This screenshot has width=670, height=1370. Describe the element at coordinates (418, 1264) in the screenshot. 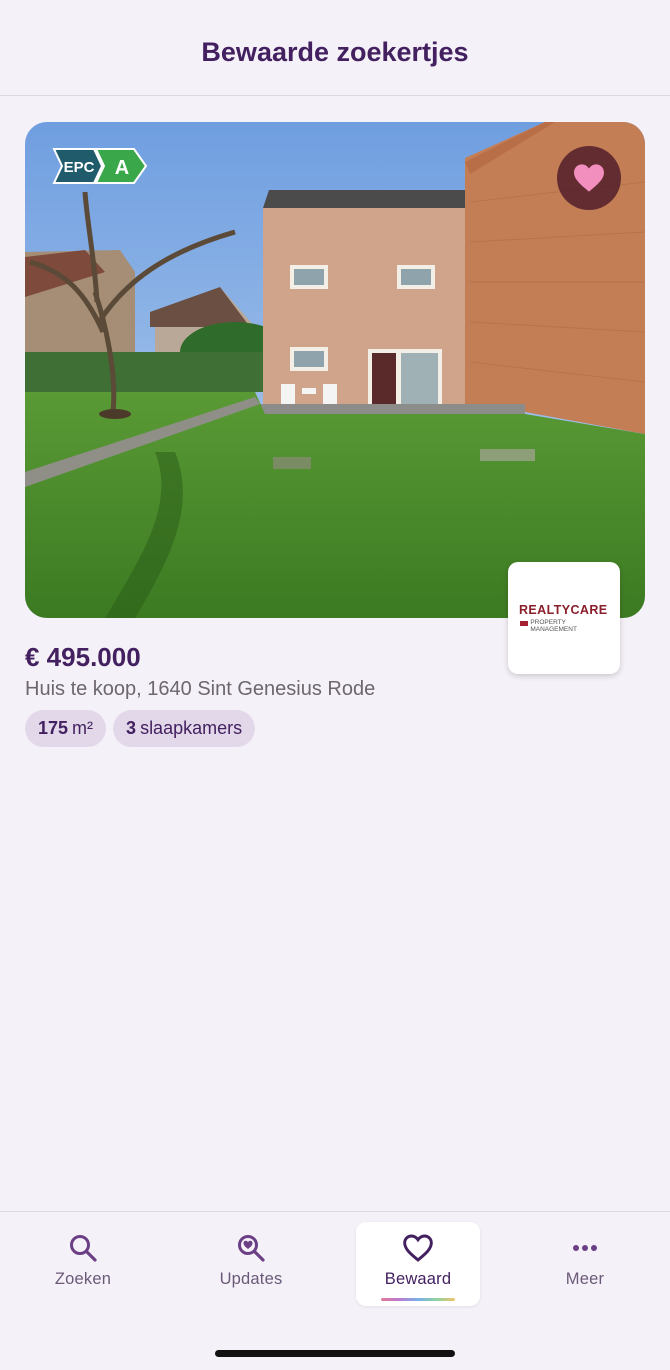

I see `tab-bewaard: Bewaard` at that location.